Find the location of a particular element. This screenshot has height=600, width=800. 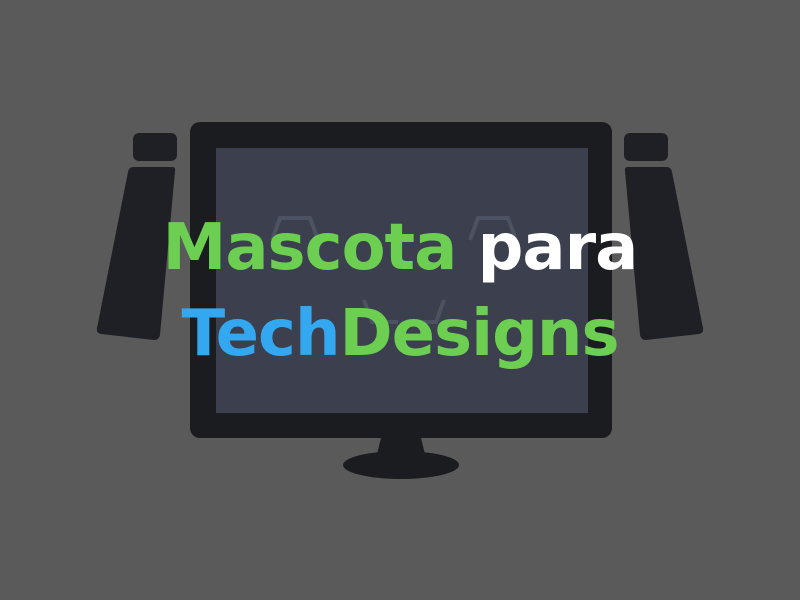

headline-word-designs: Designs is located at coordinates (479, 334).